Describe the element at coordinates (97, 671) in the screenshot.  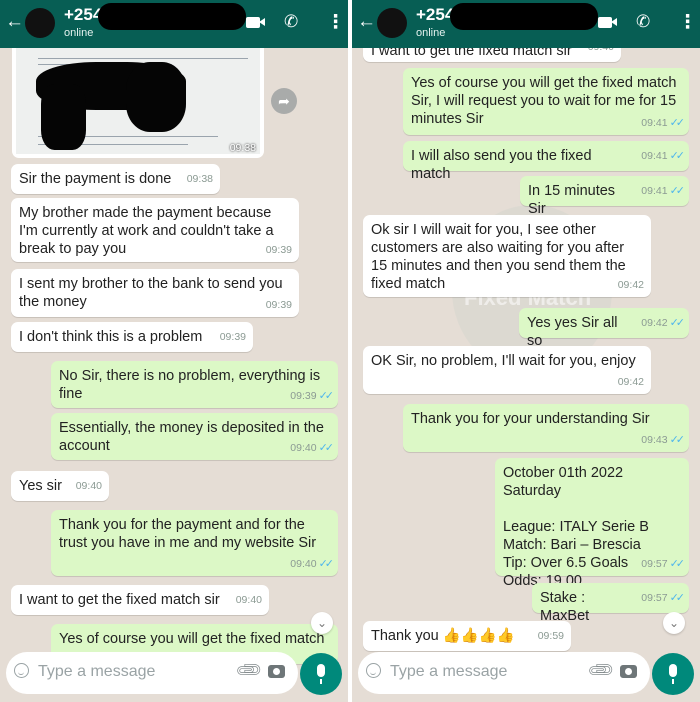
I see `message-input-placeholder: Type a message` at that location.